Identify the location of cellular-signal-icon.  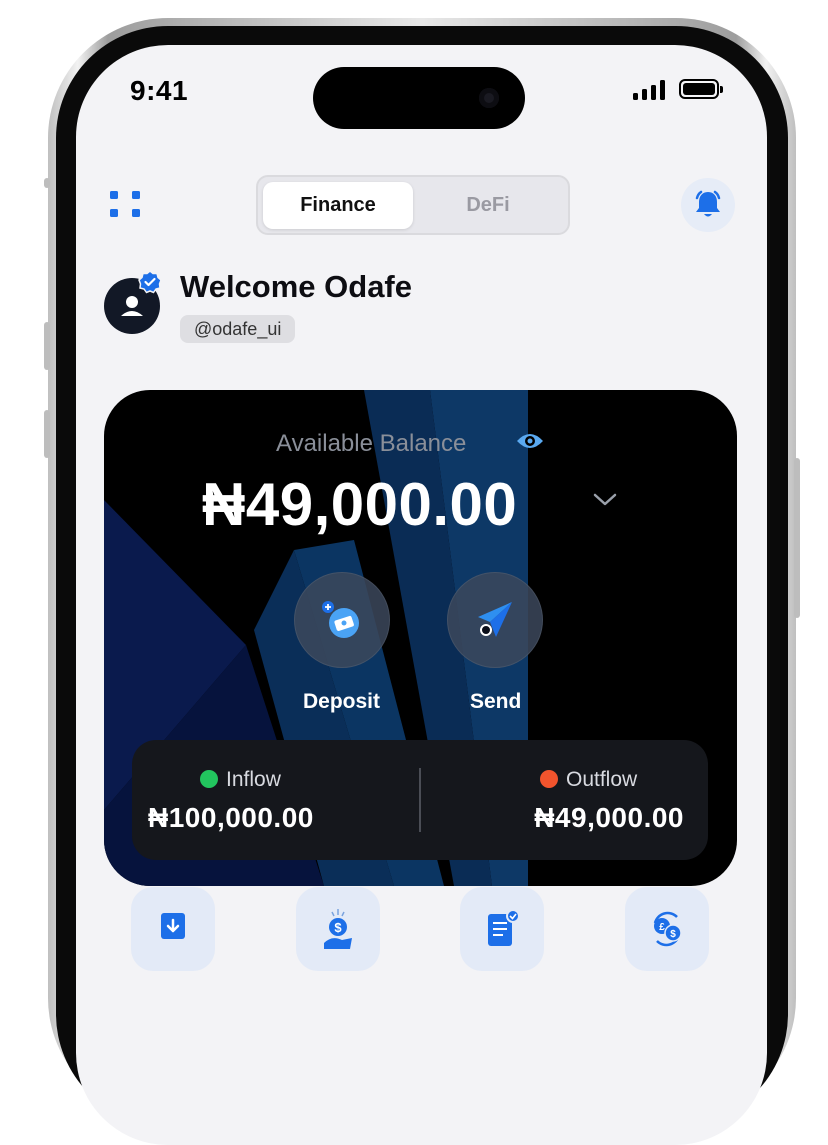
(650, 90).